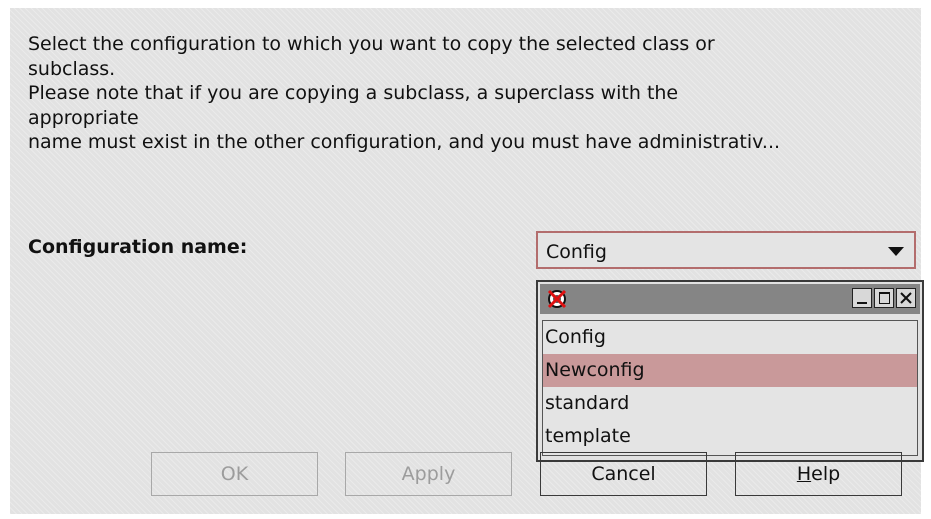 The height and width of the screenshot is (519, 931). Describe the element at coordinates (730, 337) in the screenshot. I see `list-item-config: Config` at that location.